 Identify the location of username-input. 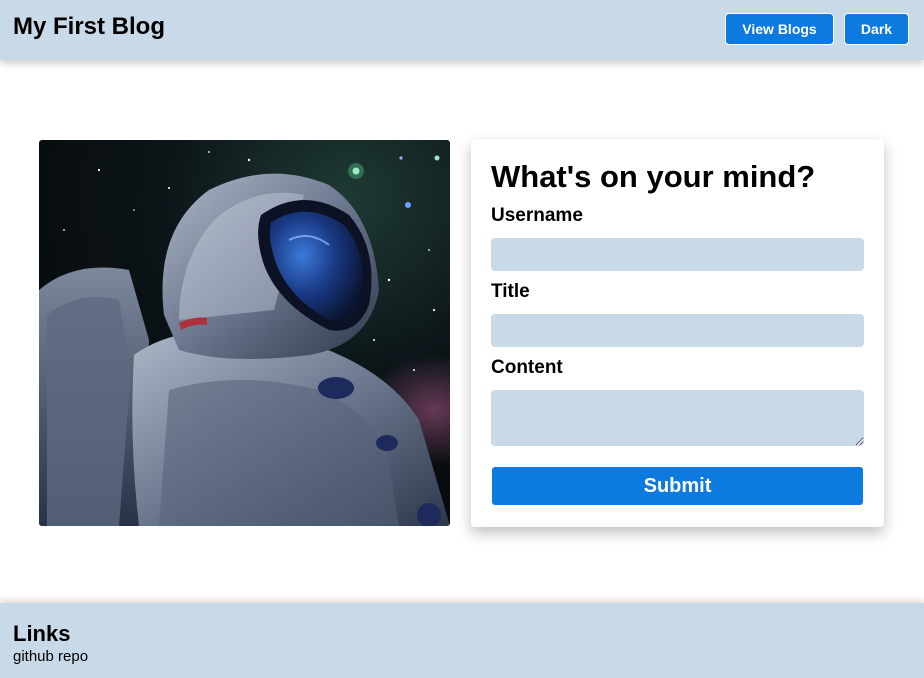
(677, 254).